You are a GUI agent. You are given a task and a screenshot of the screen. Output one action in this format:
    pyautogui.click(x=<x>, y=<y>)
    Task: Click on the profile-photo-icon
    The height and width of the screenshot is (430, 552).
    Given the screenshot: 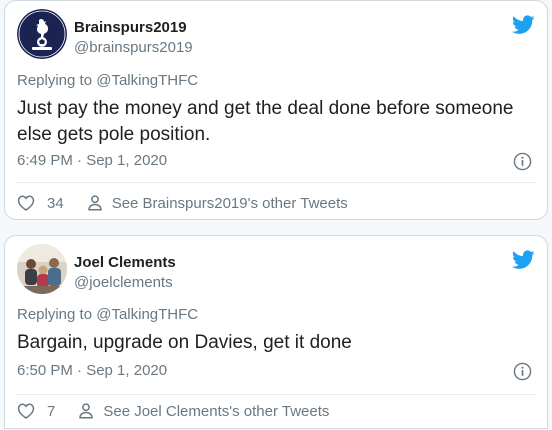 What is the action you would take?
    pyautogui.click(x=42, y=269)
    